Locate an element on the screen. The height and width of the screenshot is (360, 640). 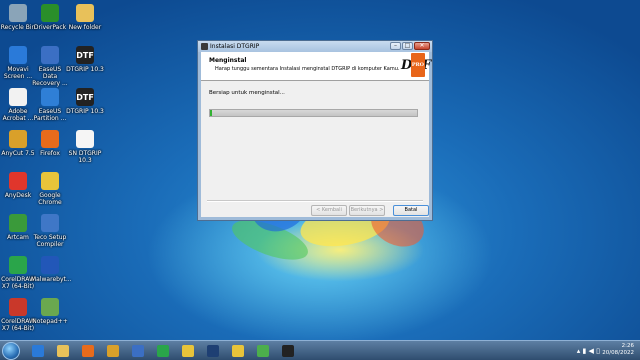
dtf-icon is located at coordinates (288, 351).